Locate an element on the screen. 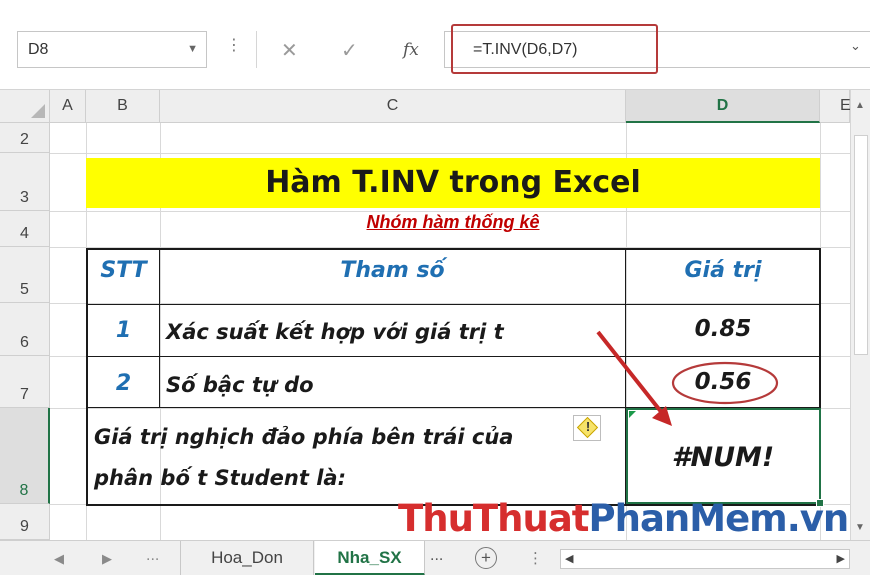  table-border-top is located at coordinates (453, 249).